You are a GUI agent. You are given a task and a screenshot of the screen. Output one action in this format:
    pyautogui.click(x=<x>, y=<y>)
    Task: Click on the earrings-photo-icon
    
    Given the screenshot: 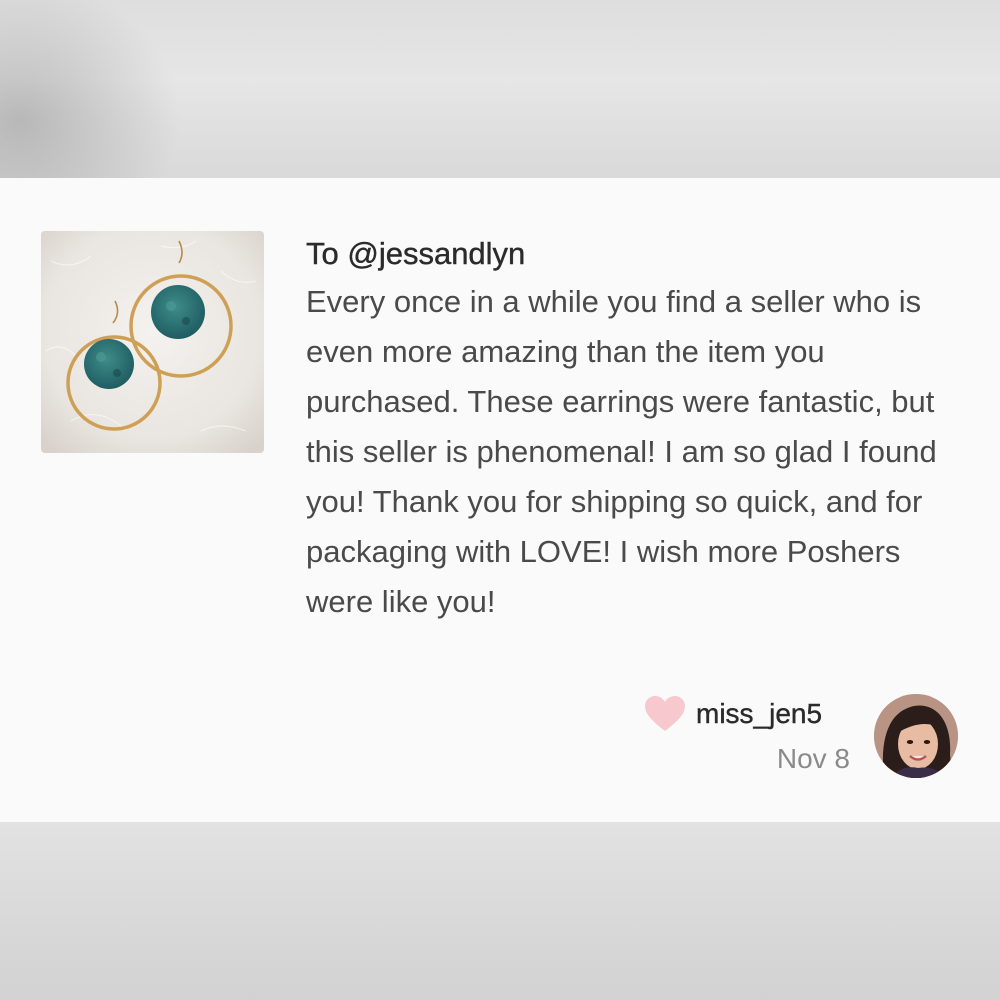 What is the action you would take?
    pyautogui.click(x=152, y=342)
    